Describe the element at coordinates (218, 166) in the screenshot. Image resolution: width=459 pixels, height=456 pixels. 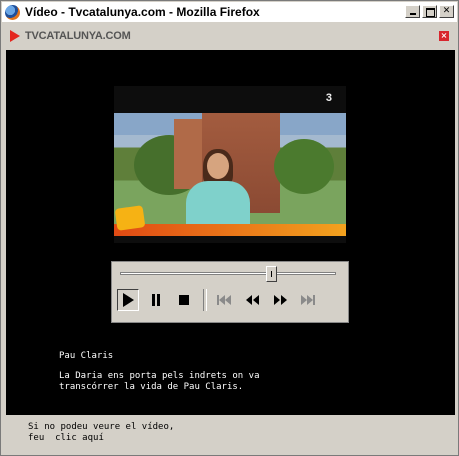
I see `video-presenter-head` at that location.